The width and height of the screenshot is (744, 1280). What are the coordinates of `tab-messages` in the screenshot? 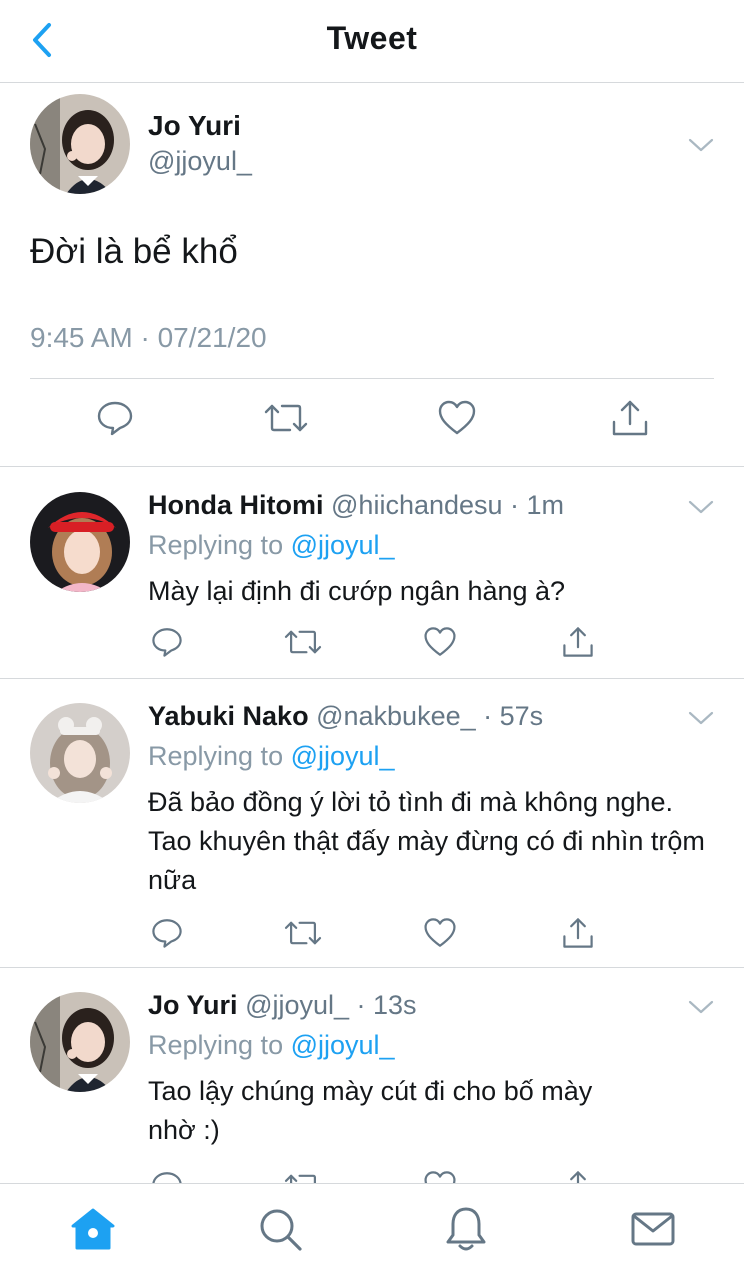 It's located at (653, 1229).